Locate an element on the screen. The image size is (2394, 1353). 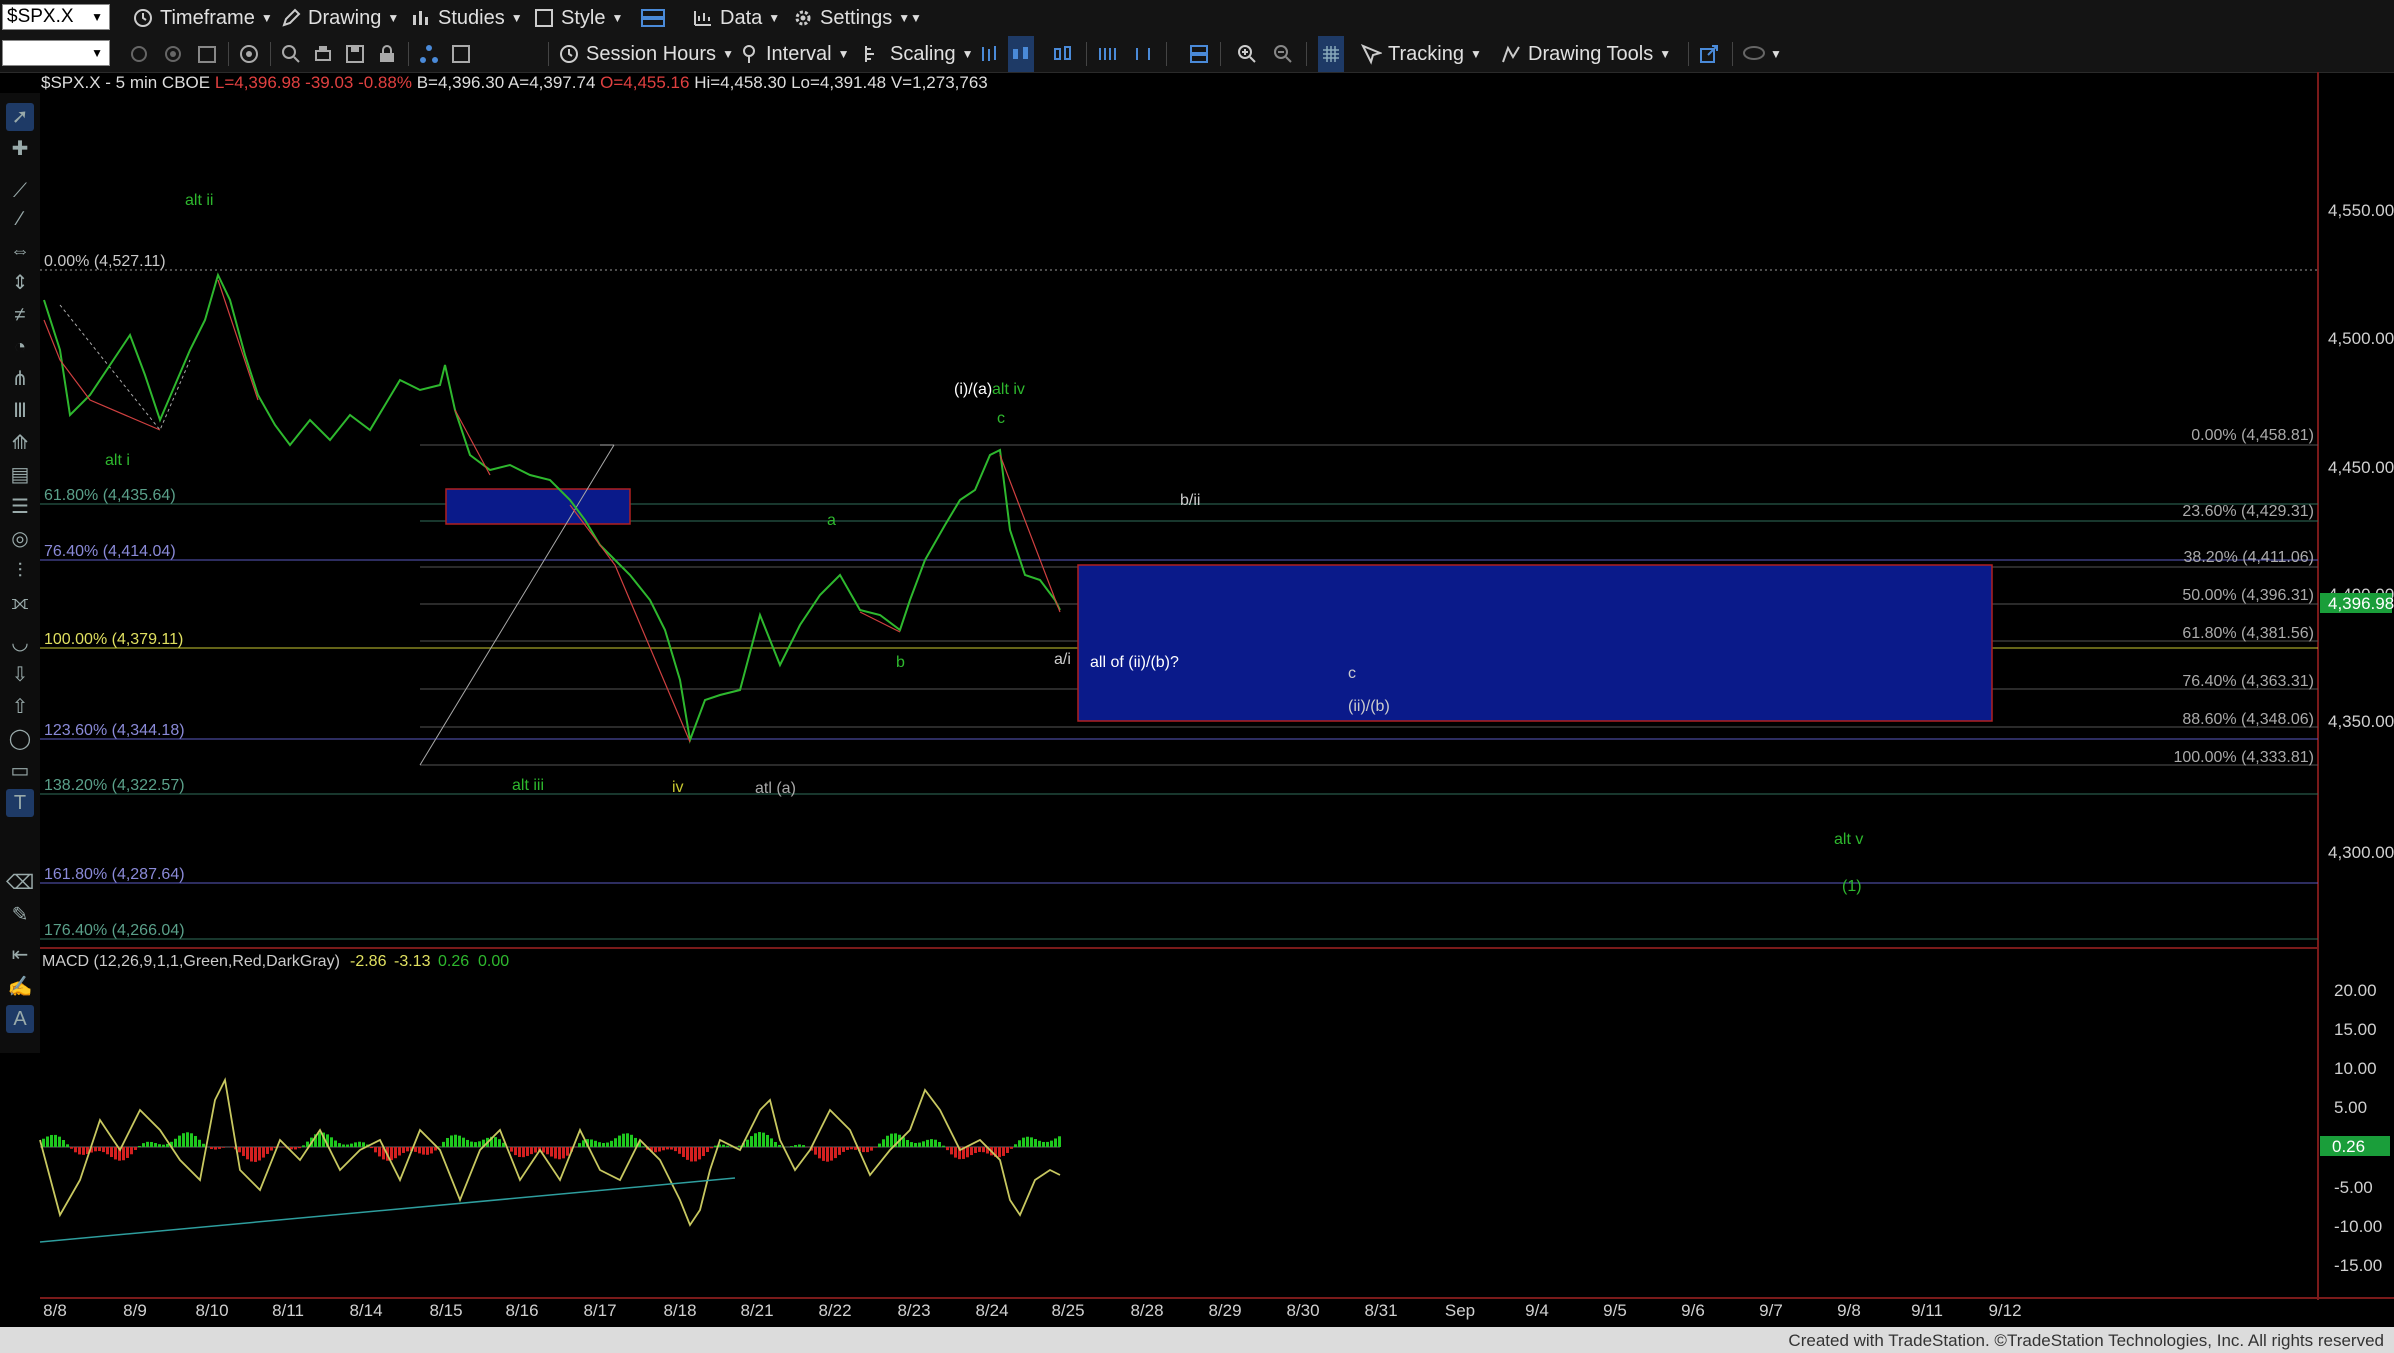
print-button is located at coordinates (323, 54).